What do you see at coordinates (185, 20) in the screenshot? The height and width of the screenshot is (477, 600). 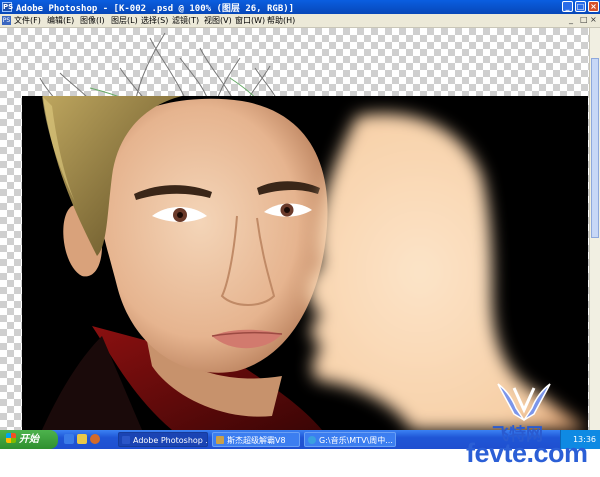 I see `menu-filter: 滤镜(T)` at bounding box center [185, 20].